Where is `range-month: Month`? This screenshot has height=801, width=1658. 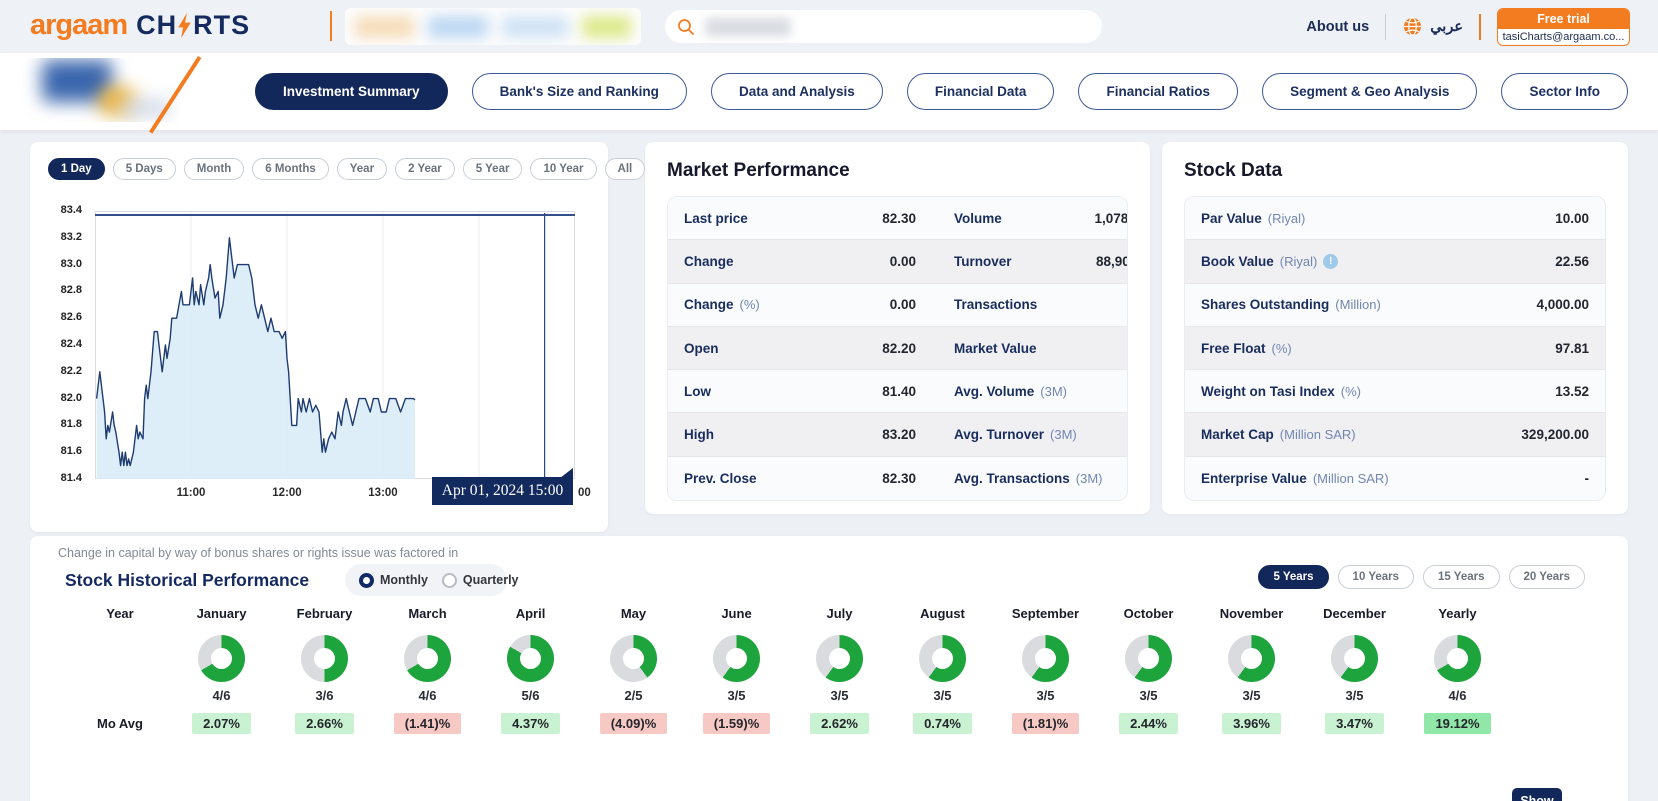
range-month: Month is located at coordinates (214, 169).